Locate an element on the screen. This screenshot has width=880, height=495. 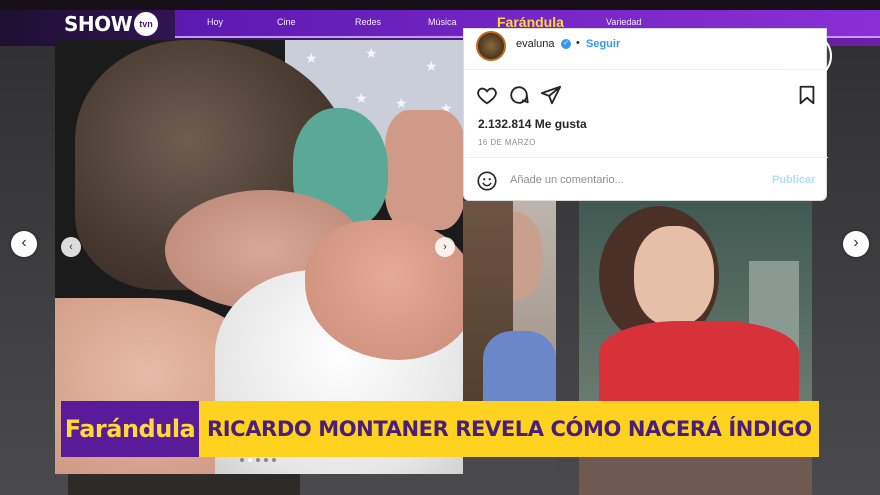
photo-arm is located at coordinates (424, 170).